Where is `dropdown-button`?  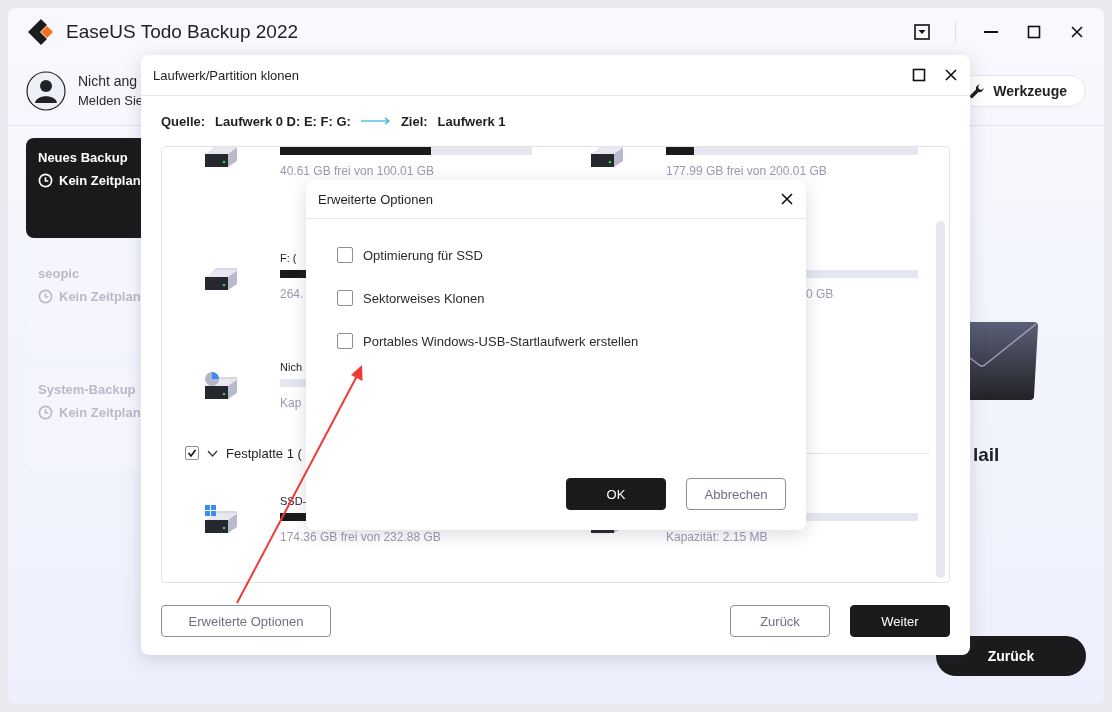
dropdown-button is located at coordinates (922, 32).